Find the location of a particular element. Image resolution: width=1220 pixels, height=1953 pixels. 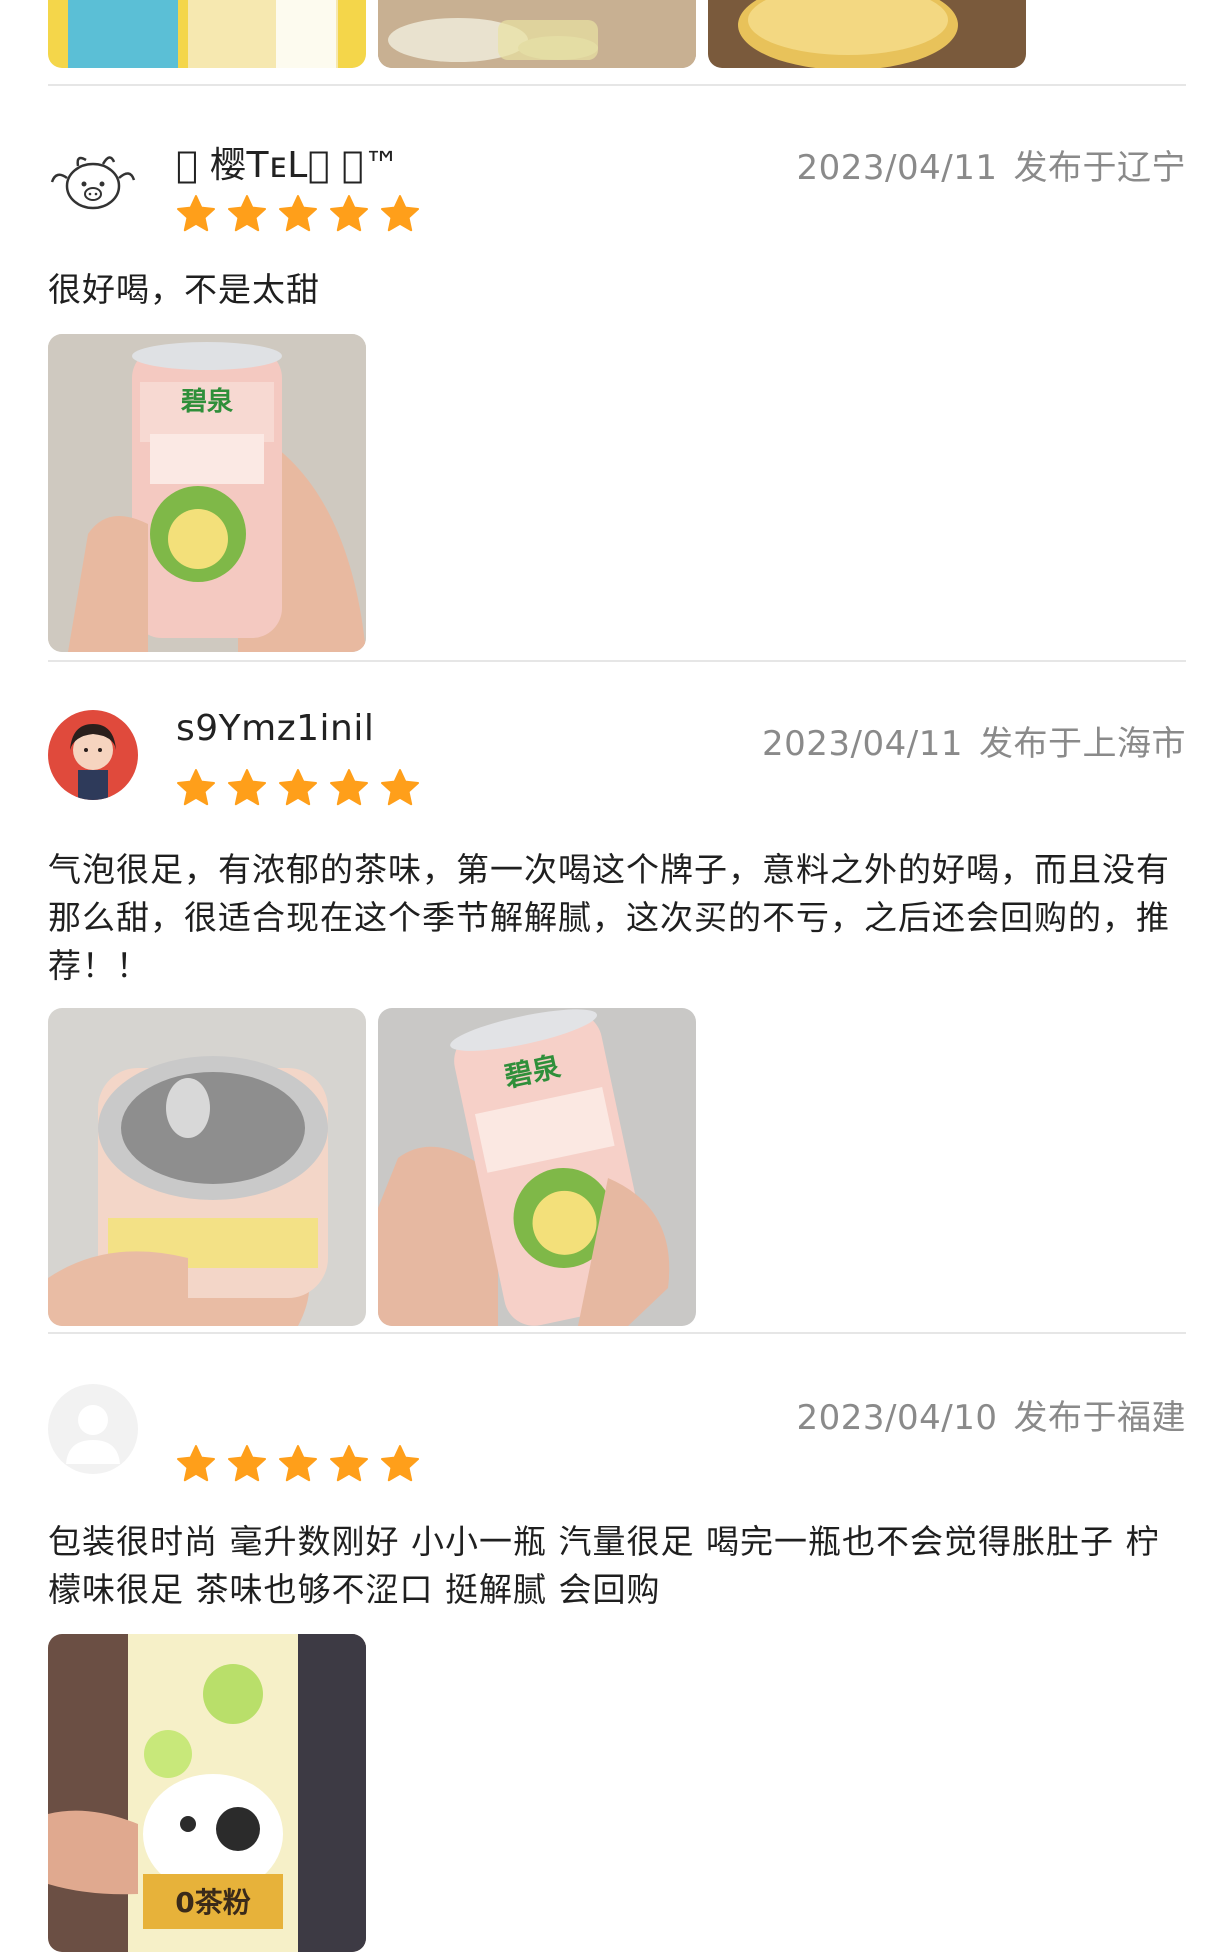

svg-text: 碧泉 is located at coordinates (207, 401).